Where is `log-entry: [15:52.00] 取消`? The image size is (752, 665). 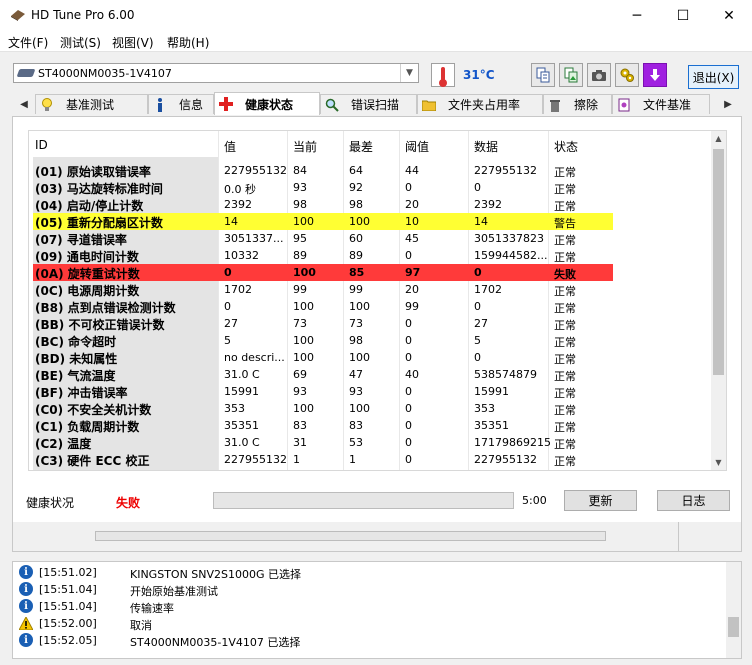
log-entry: [15:52.00] 取消 is located at coordinates (368, 623).